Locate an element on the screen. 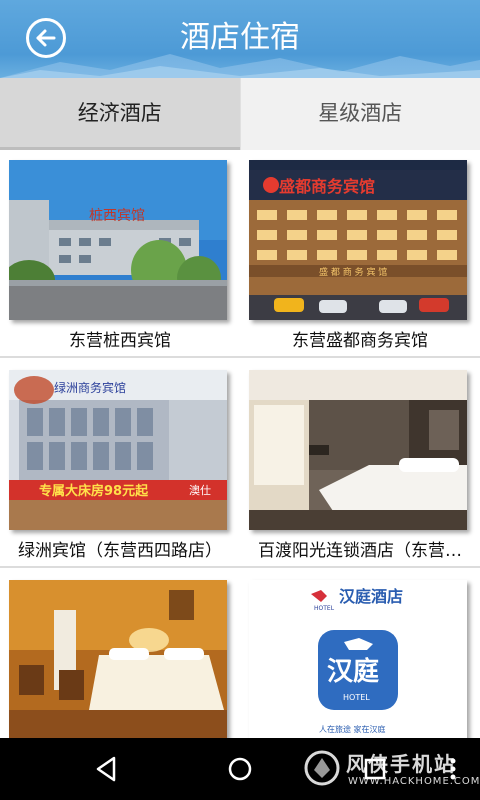 The height and width of the screenshot is (800, 480). svg-text: 汉庭 is located at coordinates (353, 671).